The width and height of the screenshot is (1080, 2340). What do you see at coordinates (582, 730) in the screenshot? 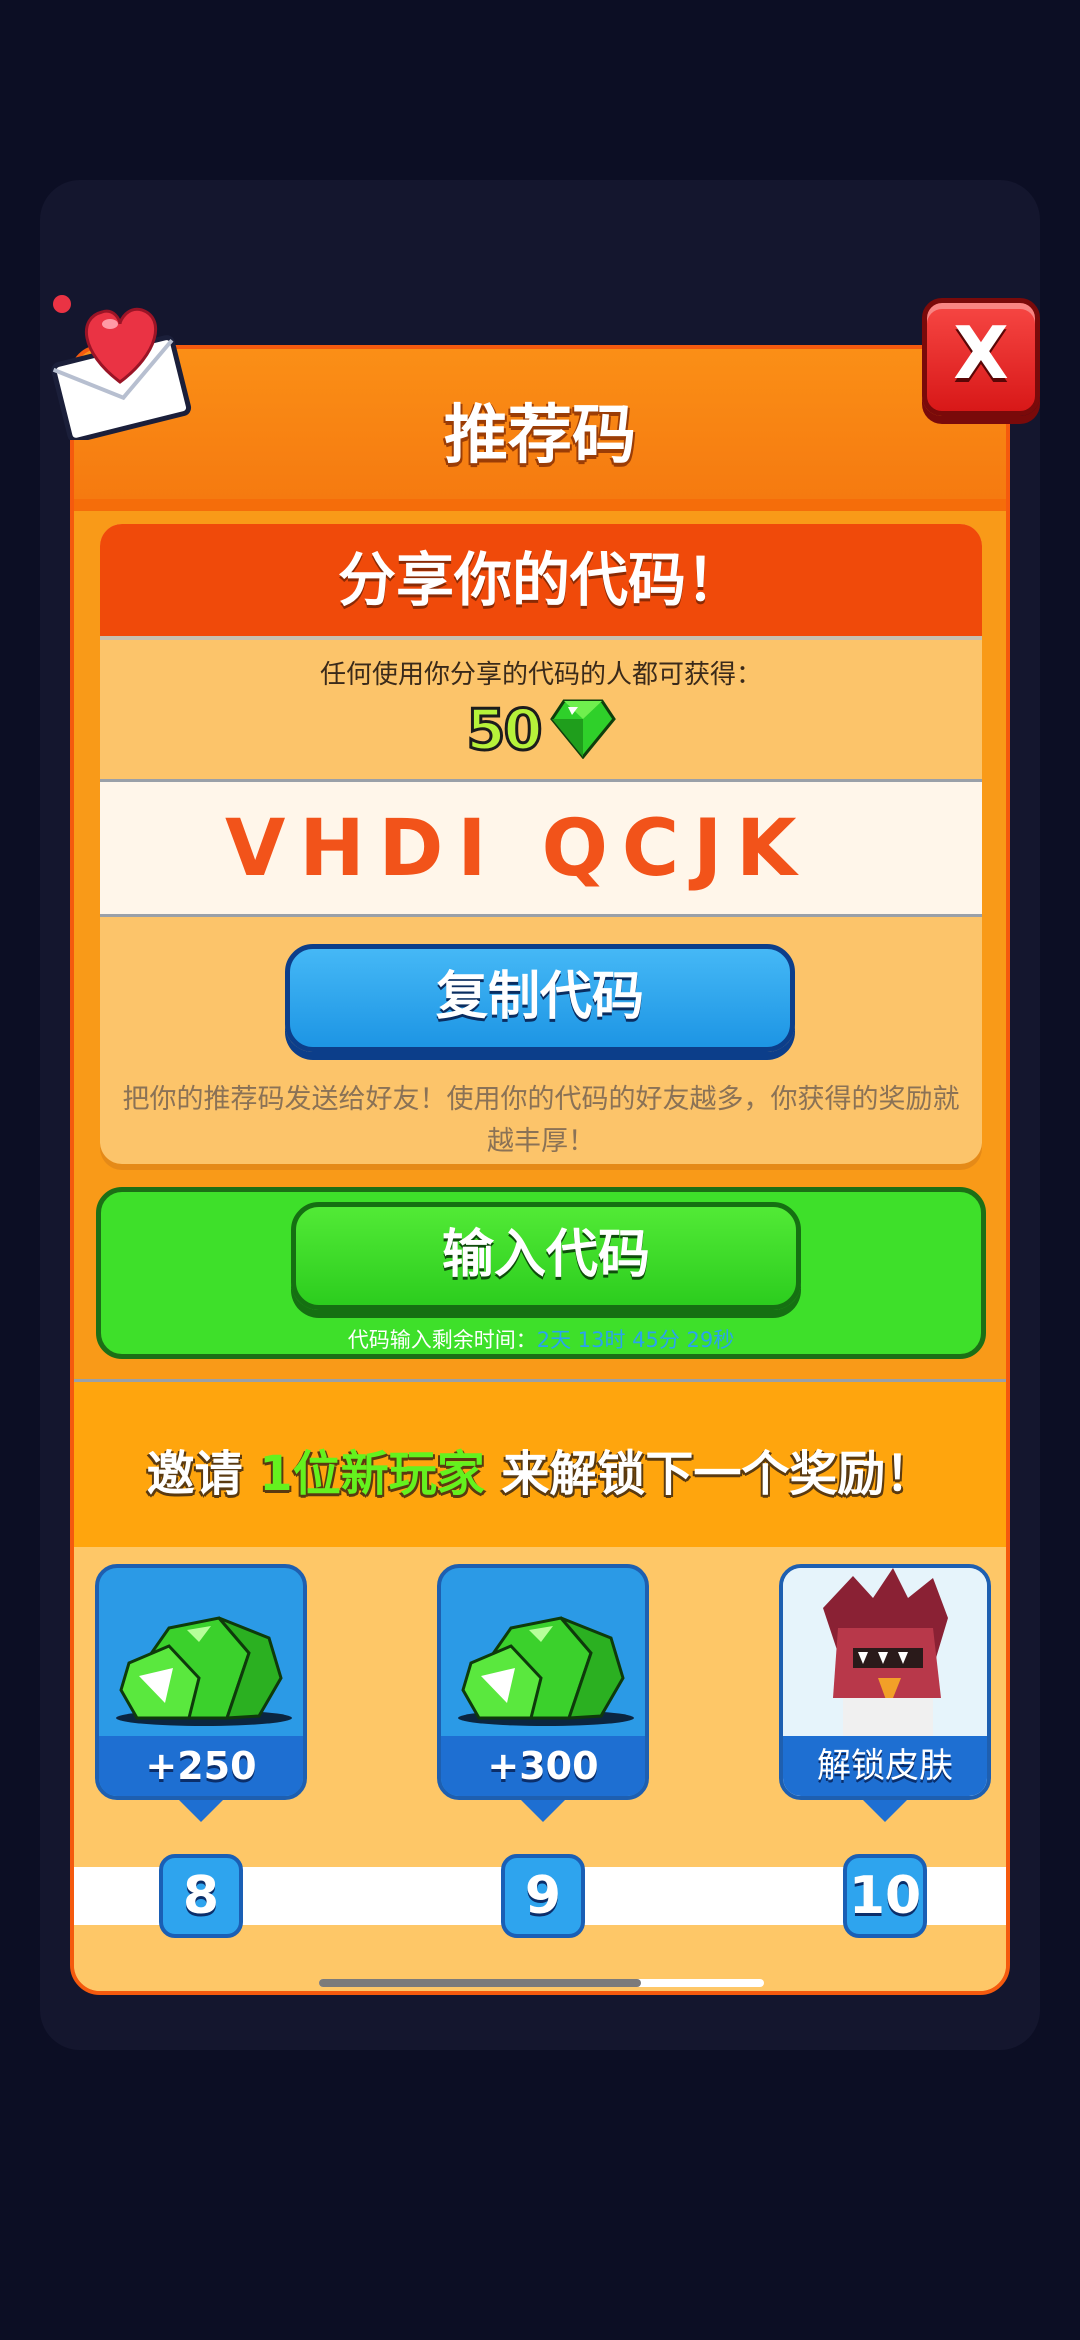
I see `gem-icon` at bounding box center [582, 730].